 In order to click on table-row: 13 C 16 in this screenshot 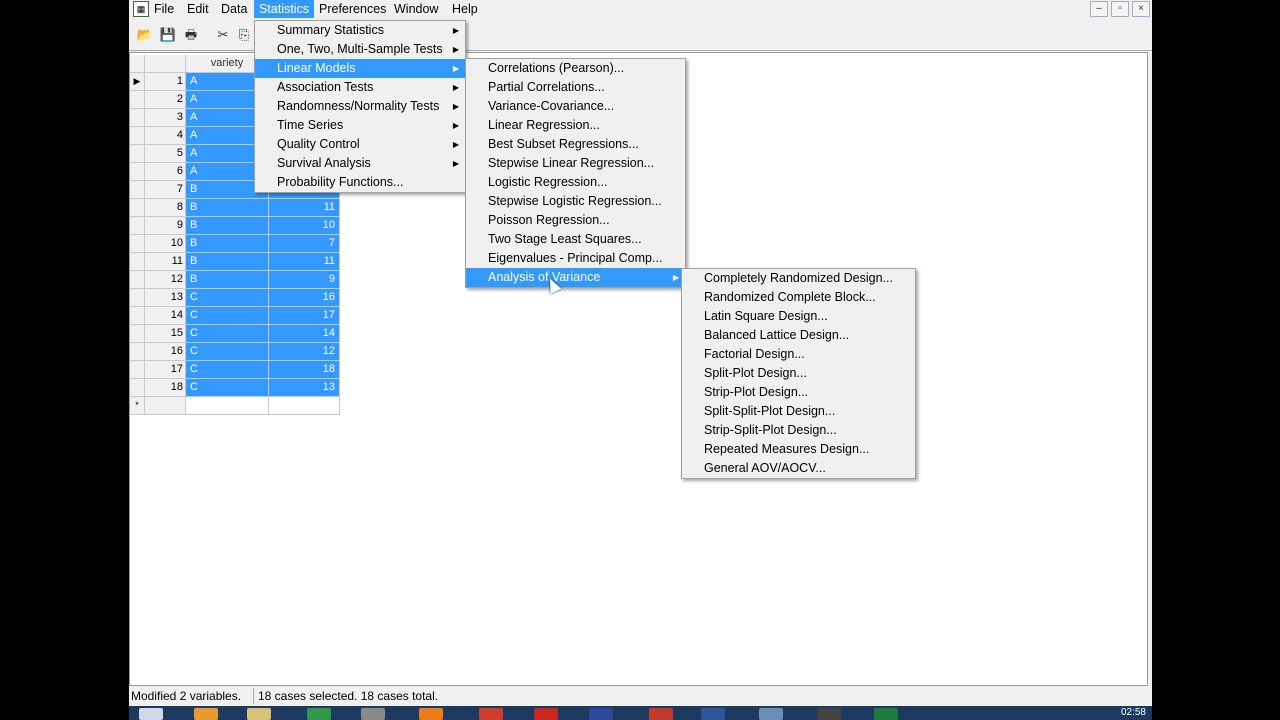, I will do `click(235, 297)`.